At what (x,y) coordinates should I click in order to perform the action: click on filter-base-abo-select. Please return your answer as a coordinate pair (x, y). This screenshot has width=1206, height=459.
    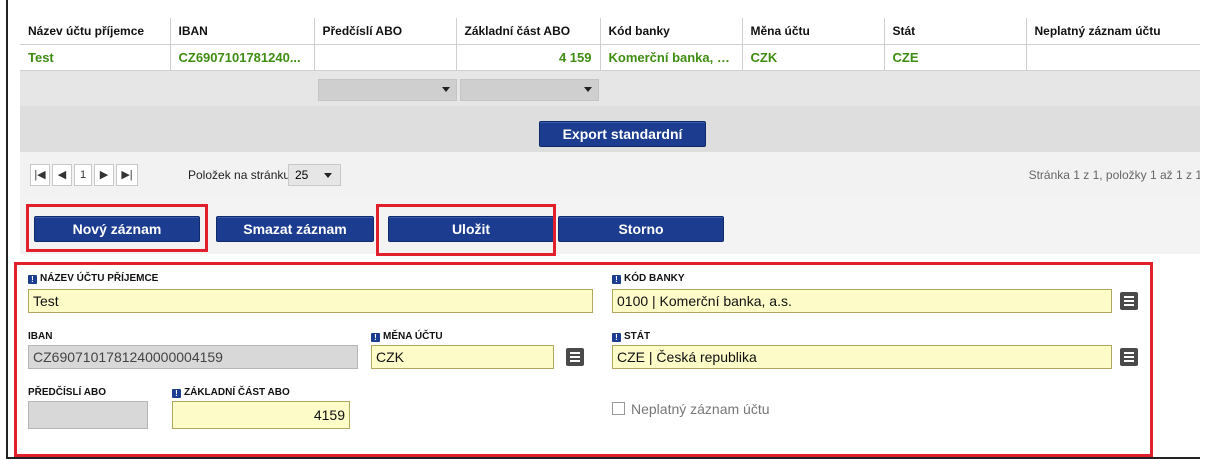
    Looking at the image, I should click on (529, 90).